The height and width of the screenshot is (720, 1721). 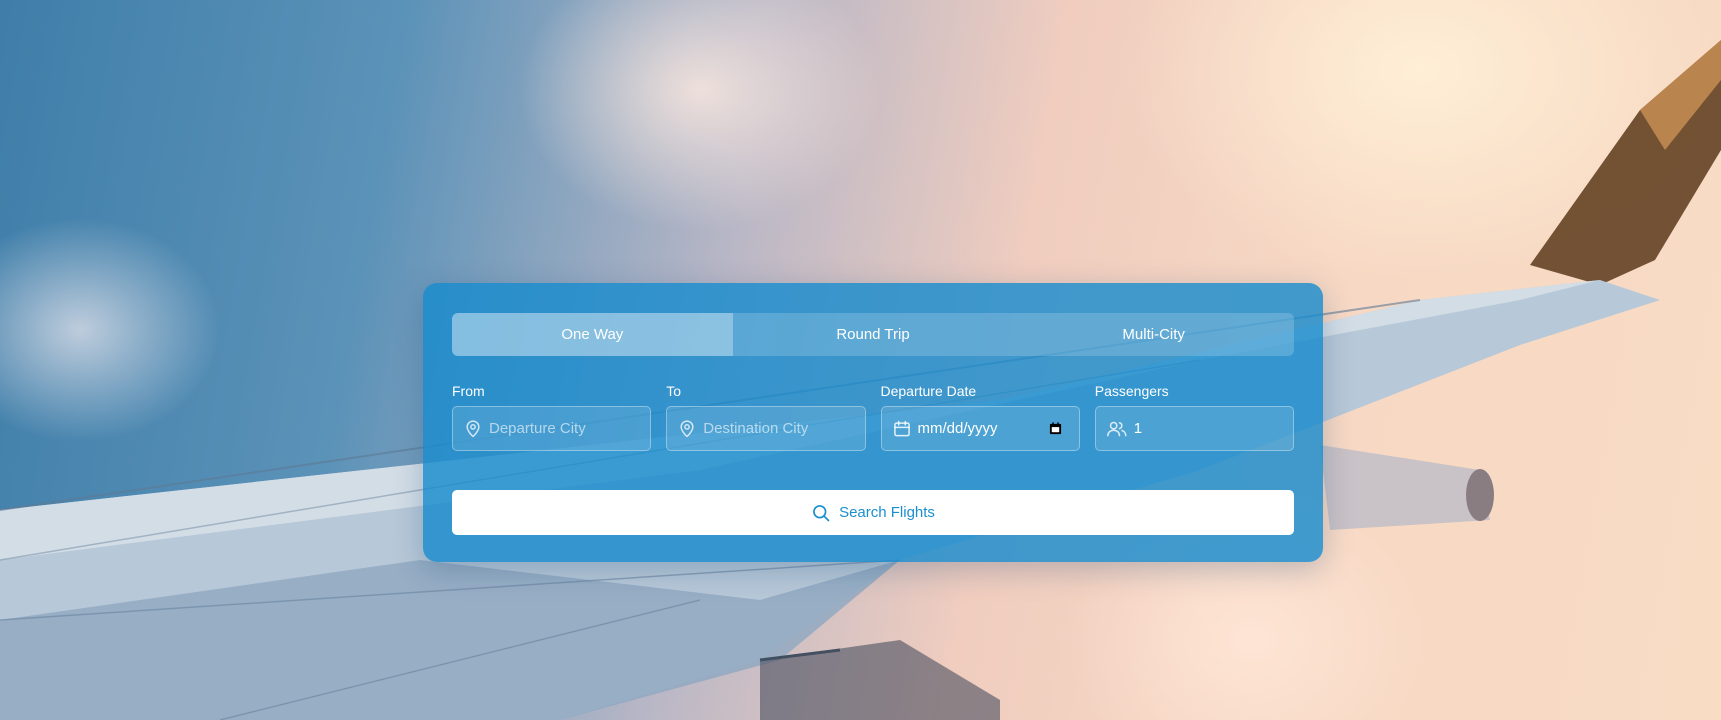 What do you see at coordinates (821, 512) in the screenshot?
I see `search-icon` at bounding box center [821, 512].